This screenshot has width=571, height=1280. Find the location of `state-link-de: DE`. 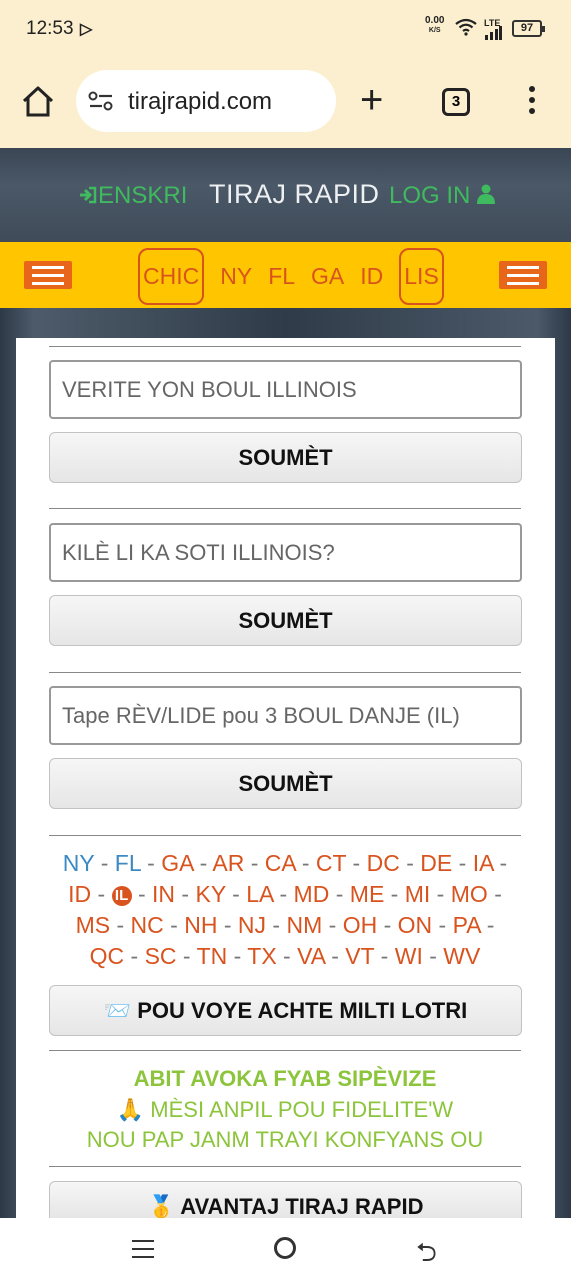

state-link-de: DE is located at coordinates (436, 863).